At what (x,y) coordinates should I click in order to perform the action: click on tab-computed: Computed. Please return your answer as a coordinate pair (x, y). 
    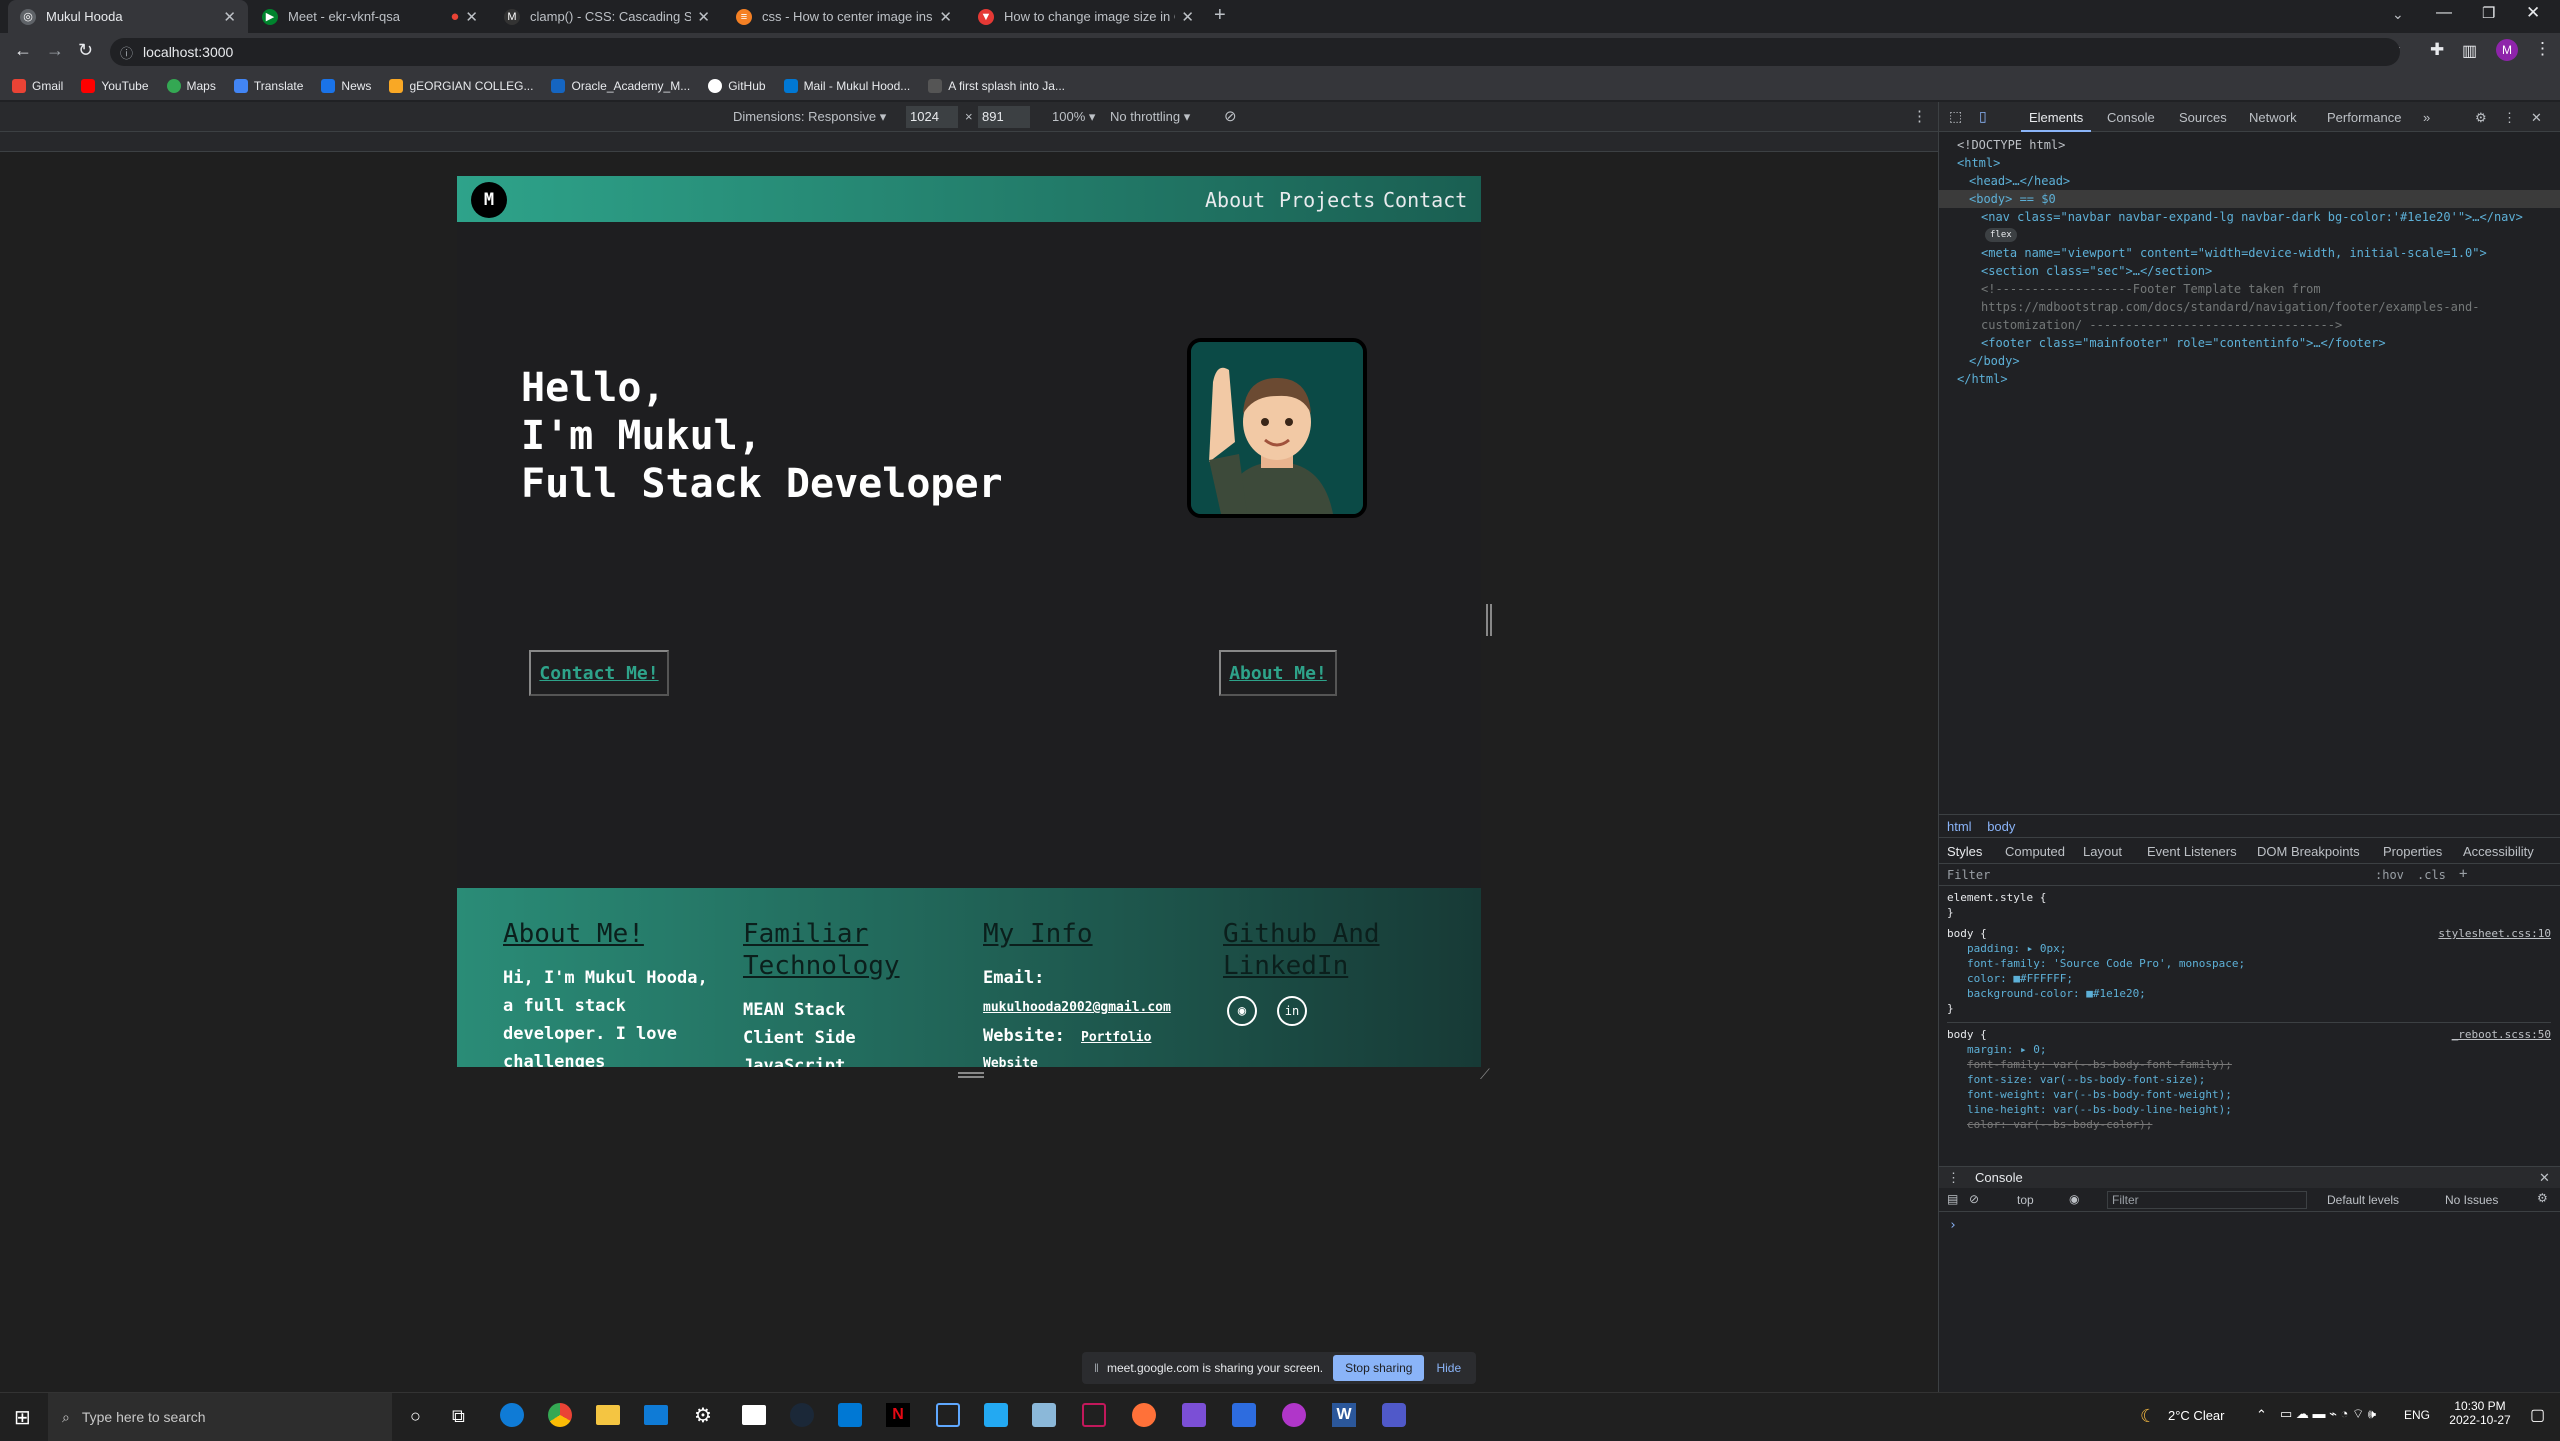
    Looking at the image, I should click on (2035, 851).